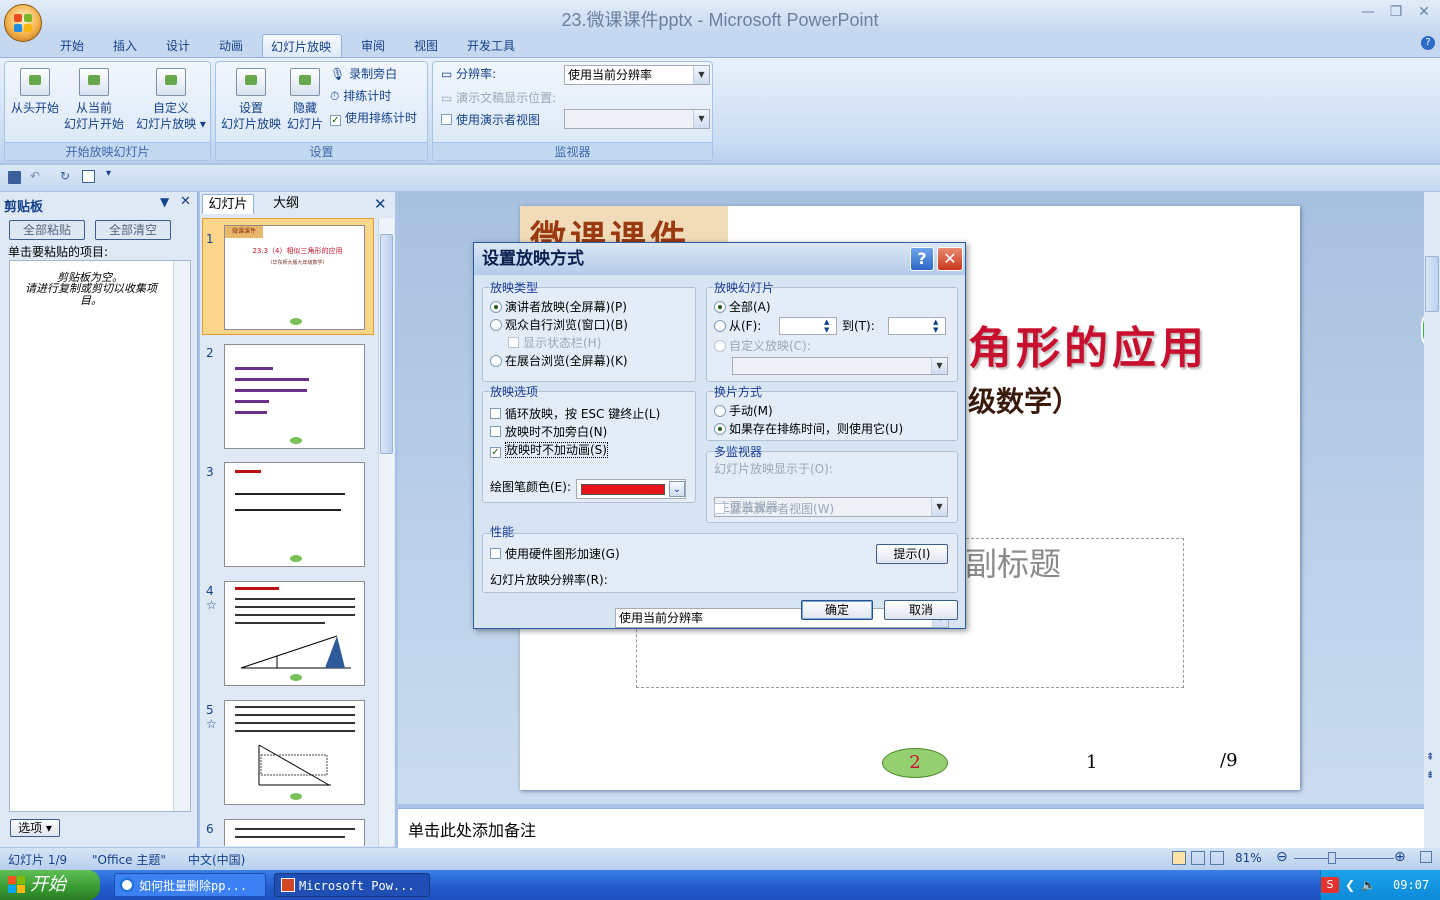  Describe the element at coordinates (38, 860) in the screenshot. I see `status-slide: 幻灯片 1/9` at that location.